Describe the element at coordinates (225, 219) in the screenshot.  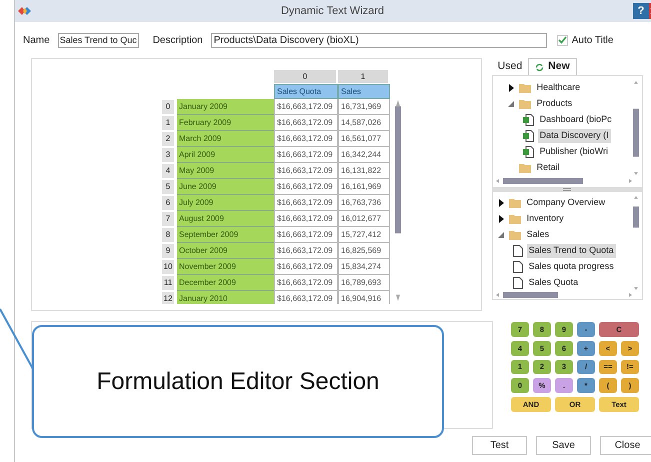
I see `row-label: August 2009` at that location.